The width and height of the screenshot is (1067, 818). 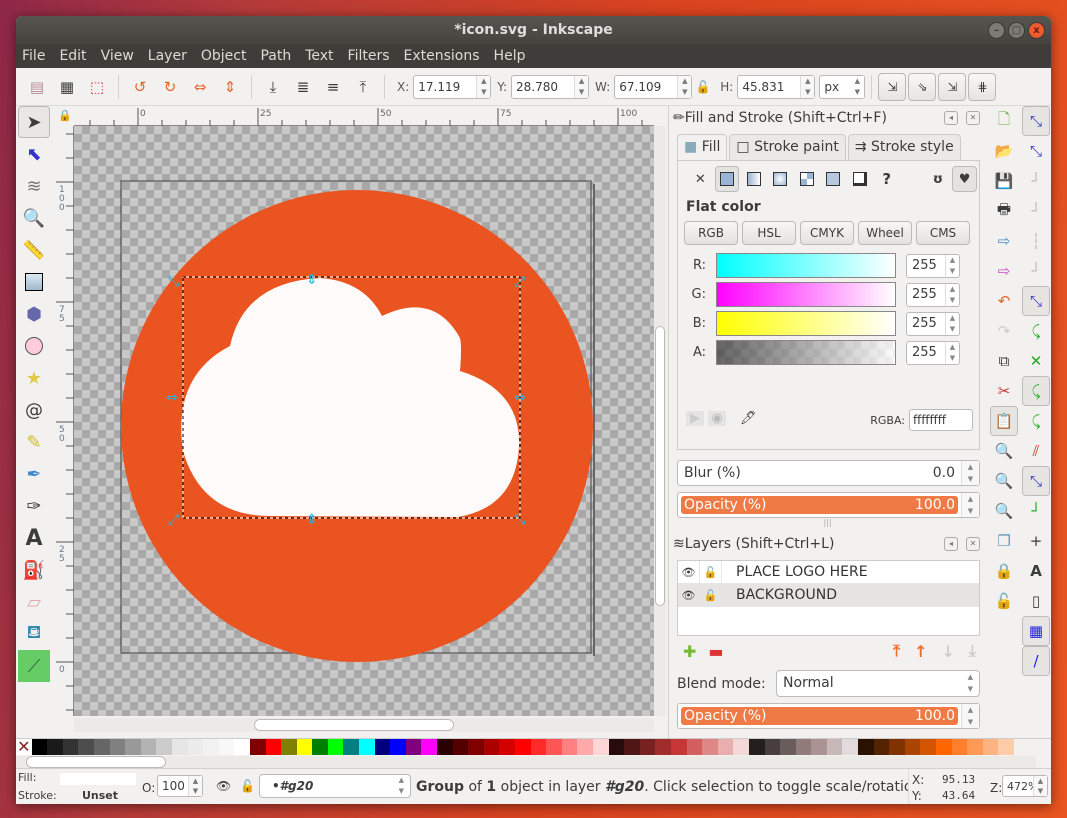 What do you see at coordinates (223, 786) in the screenshot?
I see `layer-visibility-icon: 👁` at bounding box center [223, 786].